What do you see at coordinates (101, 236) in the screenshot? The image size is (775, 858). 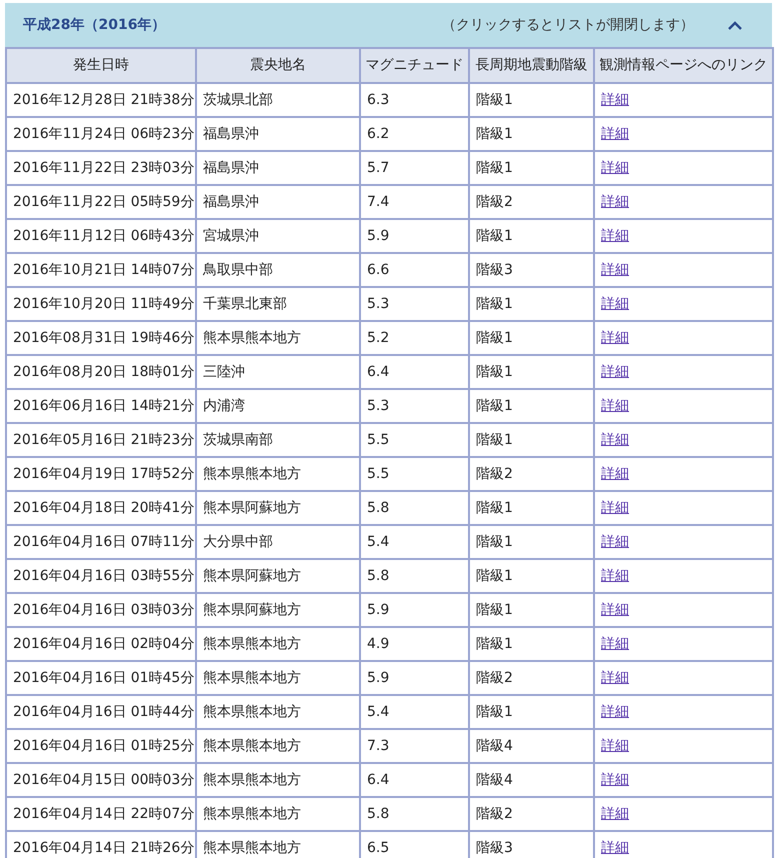 I see `table-cell: 2016年11月12日 06時43分` at bounding box center [101, 236].